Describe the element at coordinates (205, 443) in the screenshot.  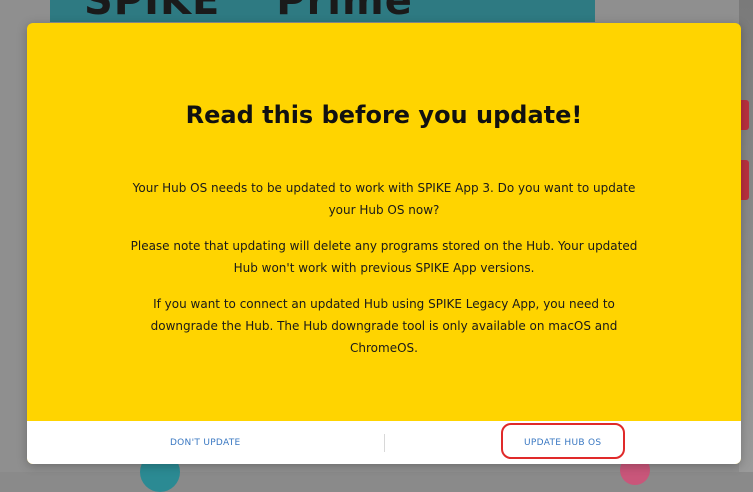
I see `dont-update-button: DON'T UPDATE` at that location.